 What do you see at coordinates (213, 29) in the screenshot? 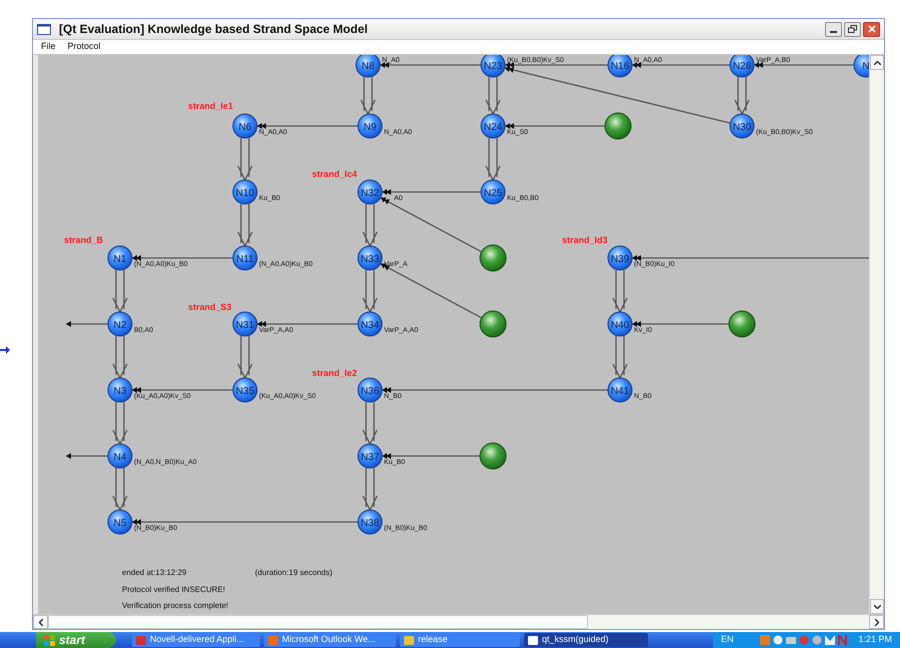
I see `window-title: [Qt Evaluation] Knowledge based Strand Space Model` at bounding box center [213, 29].